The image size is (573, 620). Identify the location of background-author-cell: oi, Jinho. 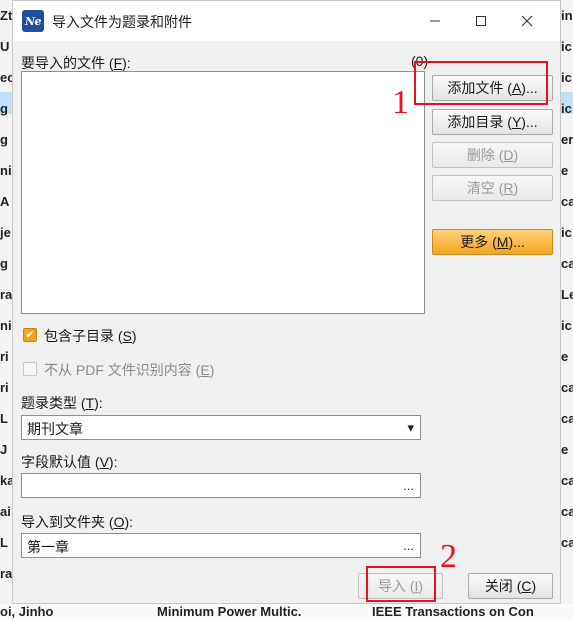
(27, 611).